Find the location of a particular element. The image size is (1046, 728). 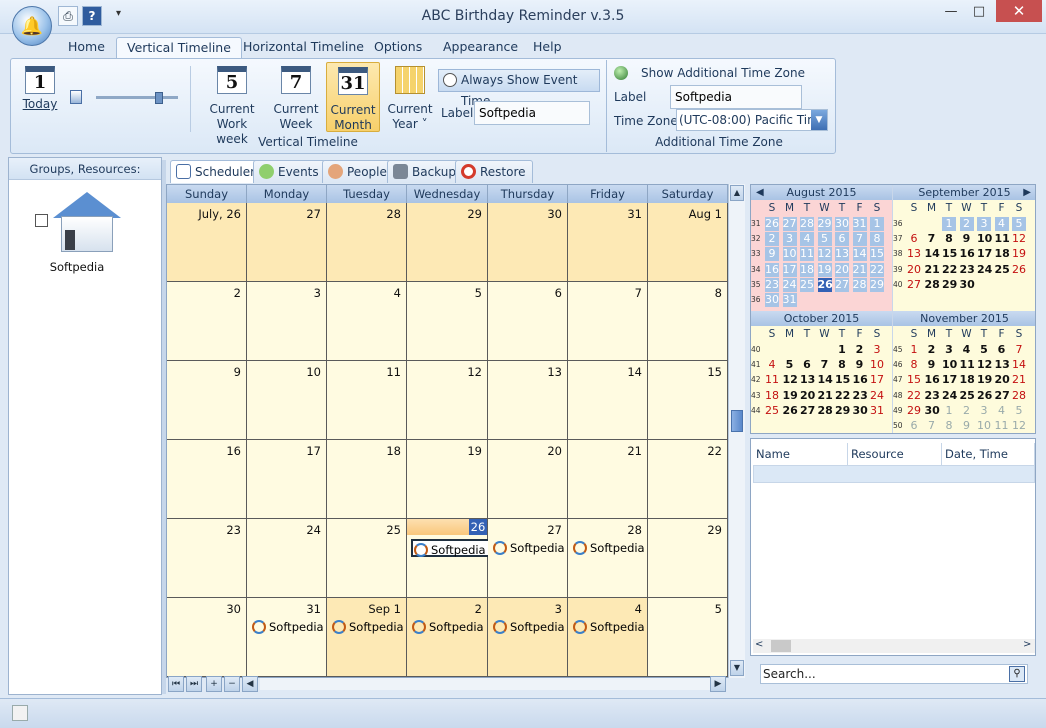

mini-day: 6 is located at coordinates (914, 239).